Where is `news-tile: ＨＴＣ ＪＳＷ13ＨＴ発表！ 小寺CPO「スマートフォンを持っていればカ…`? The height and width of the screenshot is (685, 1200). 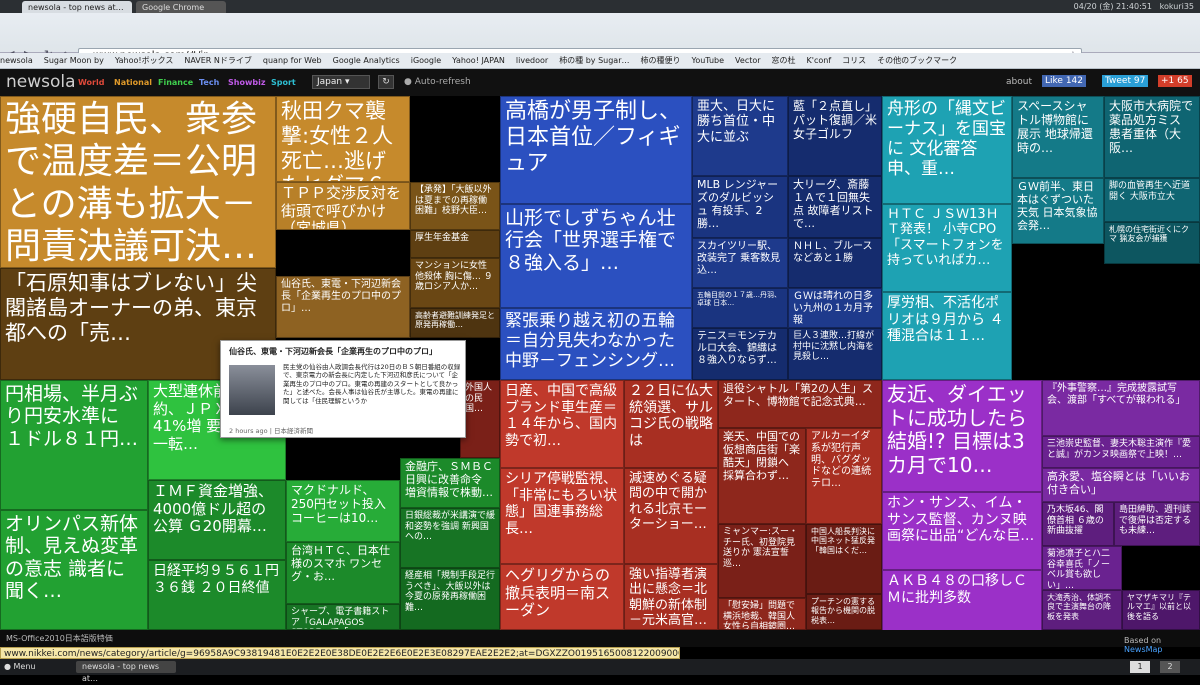
news-tile: ＨＴＣ ＪＳＷ13ＨＴ発表！ 小寺CPO「スマートフォンを持っていればカ… is located at coordinates (947, 248).